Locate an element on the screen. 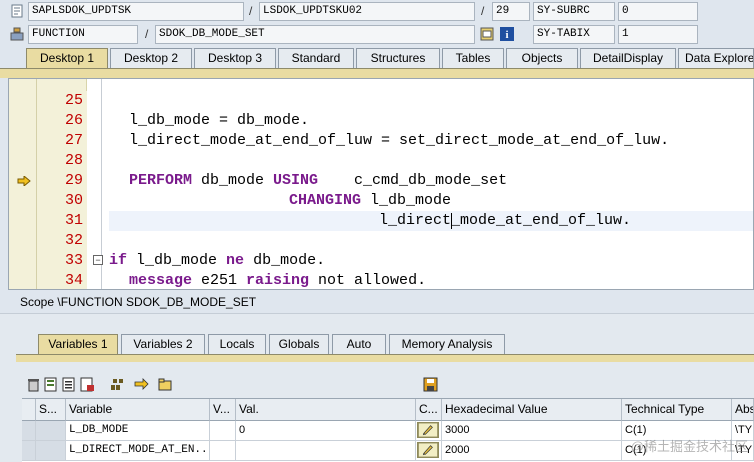 This screenshot has width=754, height=462. delete-icon is located at coordinates (33, 384).